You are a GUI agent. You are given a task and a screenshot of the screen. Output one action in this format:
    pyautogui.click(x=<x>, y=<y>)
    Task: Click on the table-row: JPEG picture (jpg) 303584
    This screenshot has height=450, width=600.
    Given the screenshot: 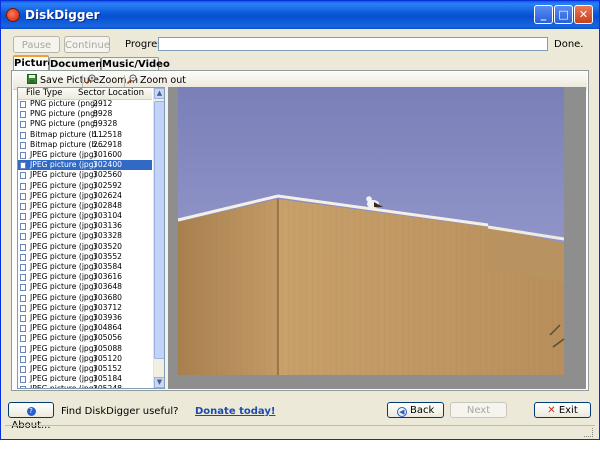 What is the action you would take?
    pyautogui.click(x=85, y=267)
    